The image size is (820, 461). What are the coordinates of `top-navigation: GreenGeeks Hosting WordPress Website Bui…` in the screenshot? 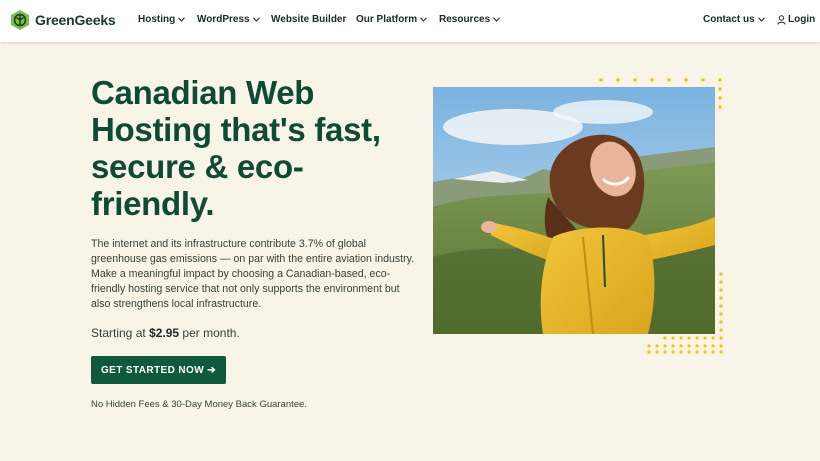 It's located at (410, 21).